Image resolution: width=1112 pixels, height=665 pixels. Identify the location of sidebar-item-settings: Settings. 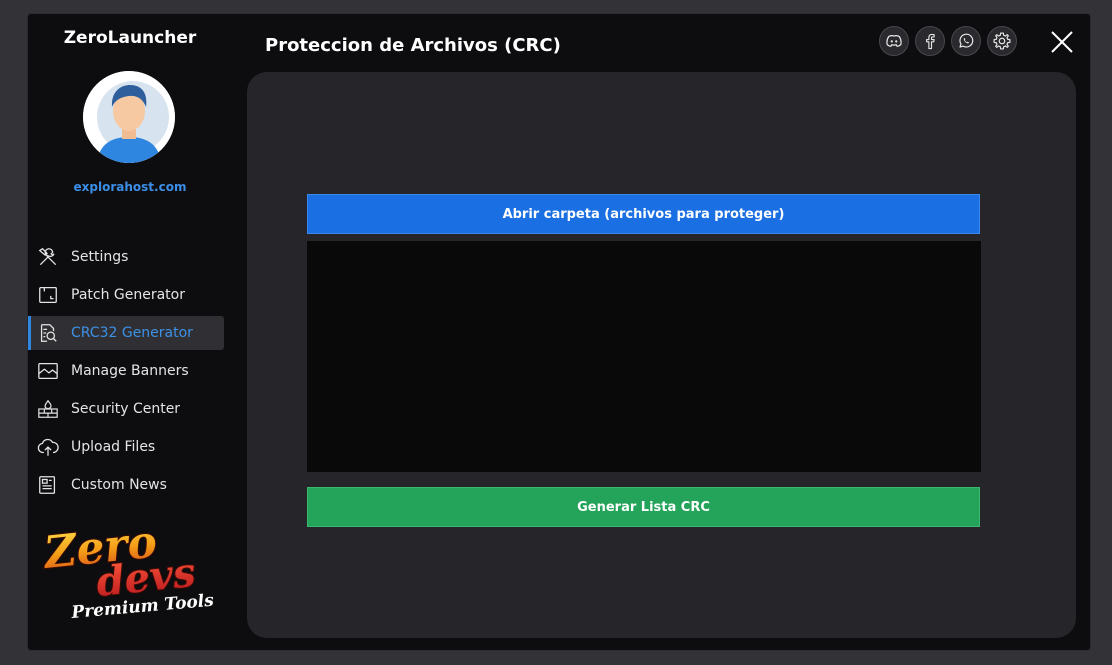
(126, 257).